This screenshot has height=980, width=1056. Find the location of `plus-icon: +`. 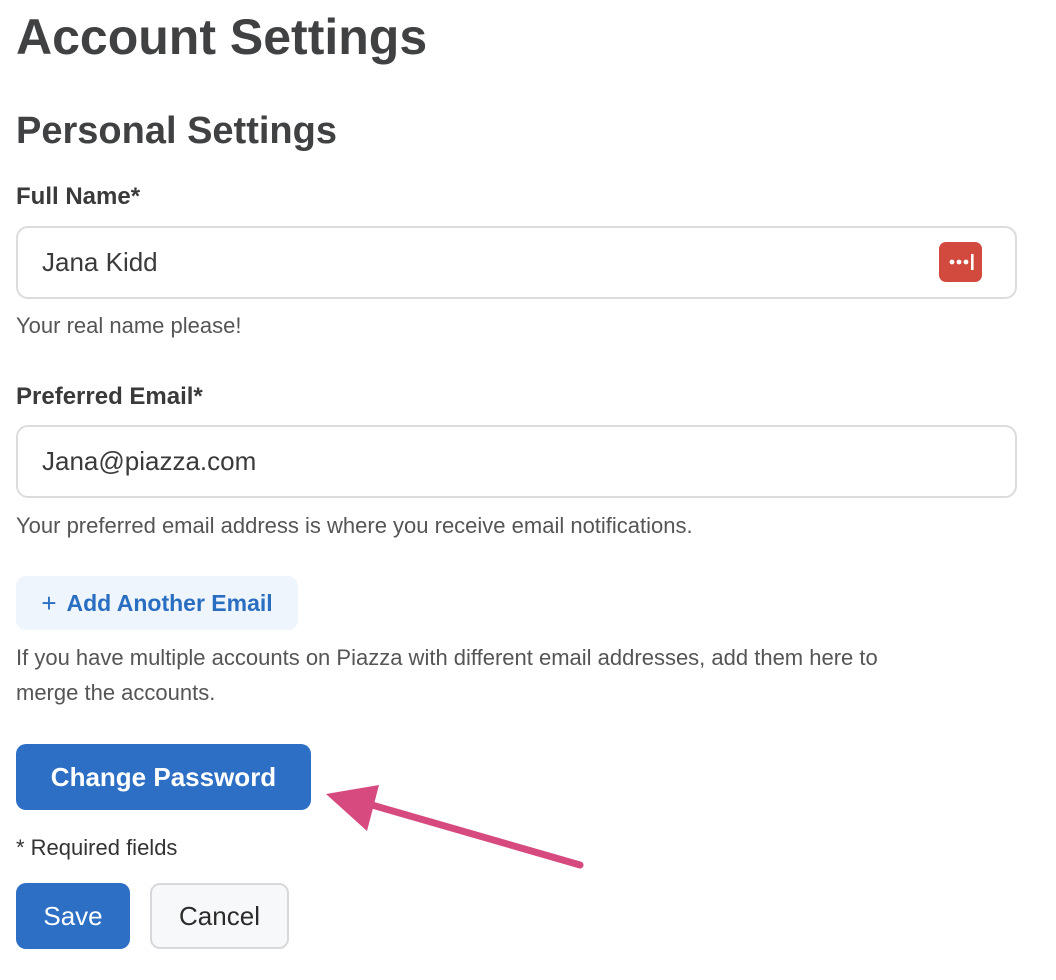

plus-icon: + is located at coordinates (49, 603).